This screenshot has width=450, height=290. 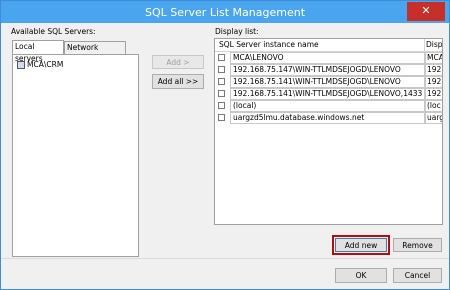 I want to click on tab-local-servers: Local servers, so click(x=38, y=51).